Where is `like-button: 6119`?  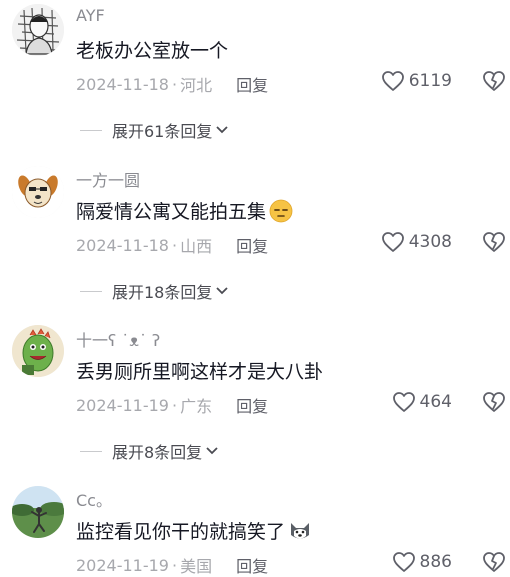 like-button: 6119 is located at coordinates (416, 81).